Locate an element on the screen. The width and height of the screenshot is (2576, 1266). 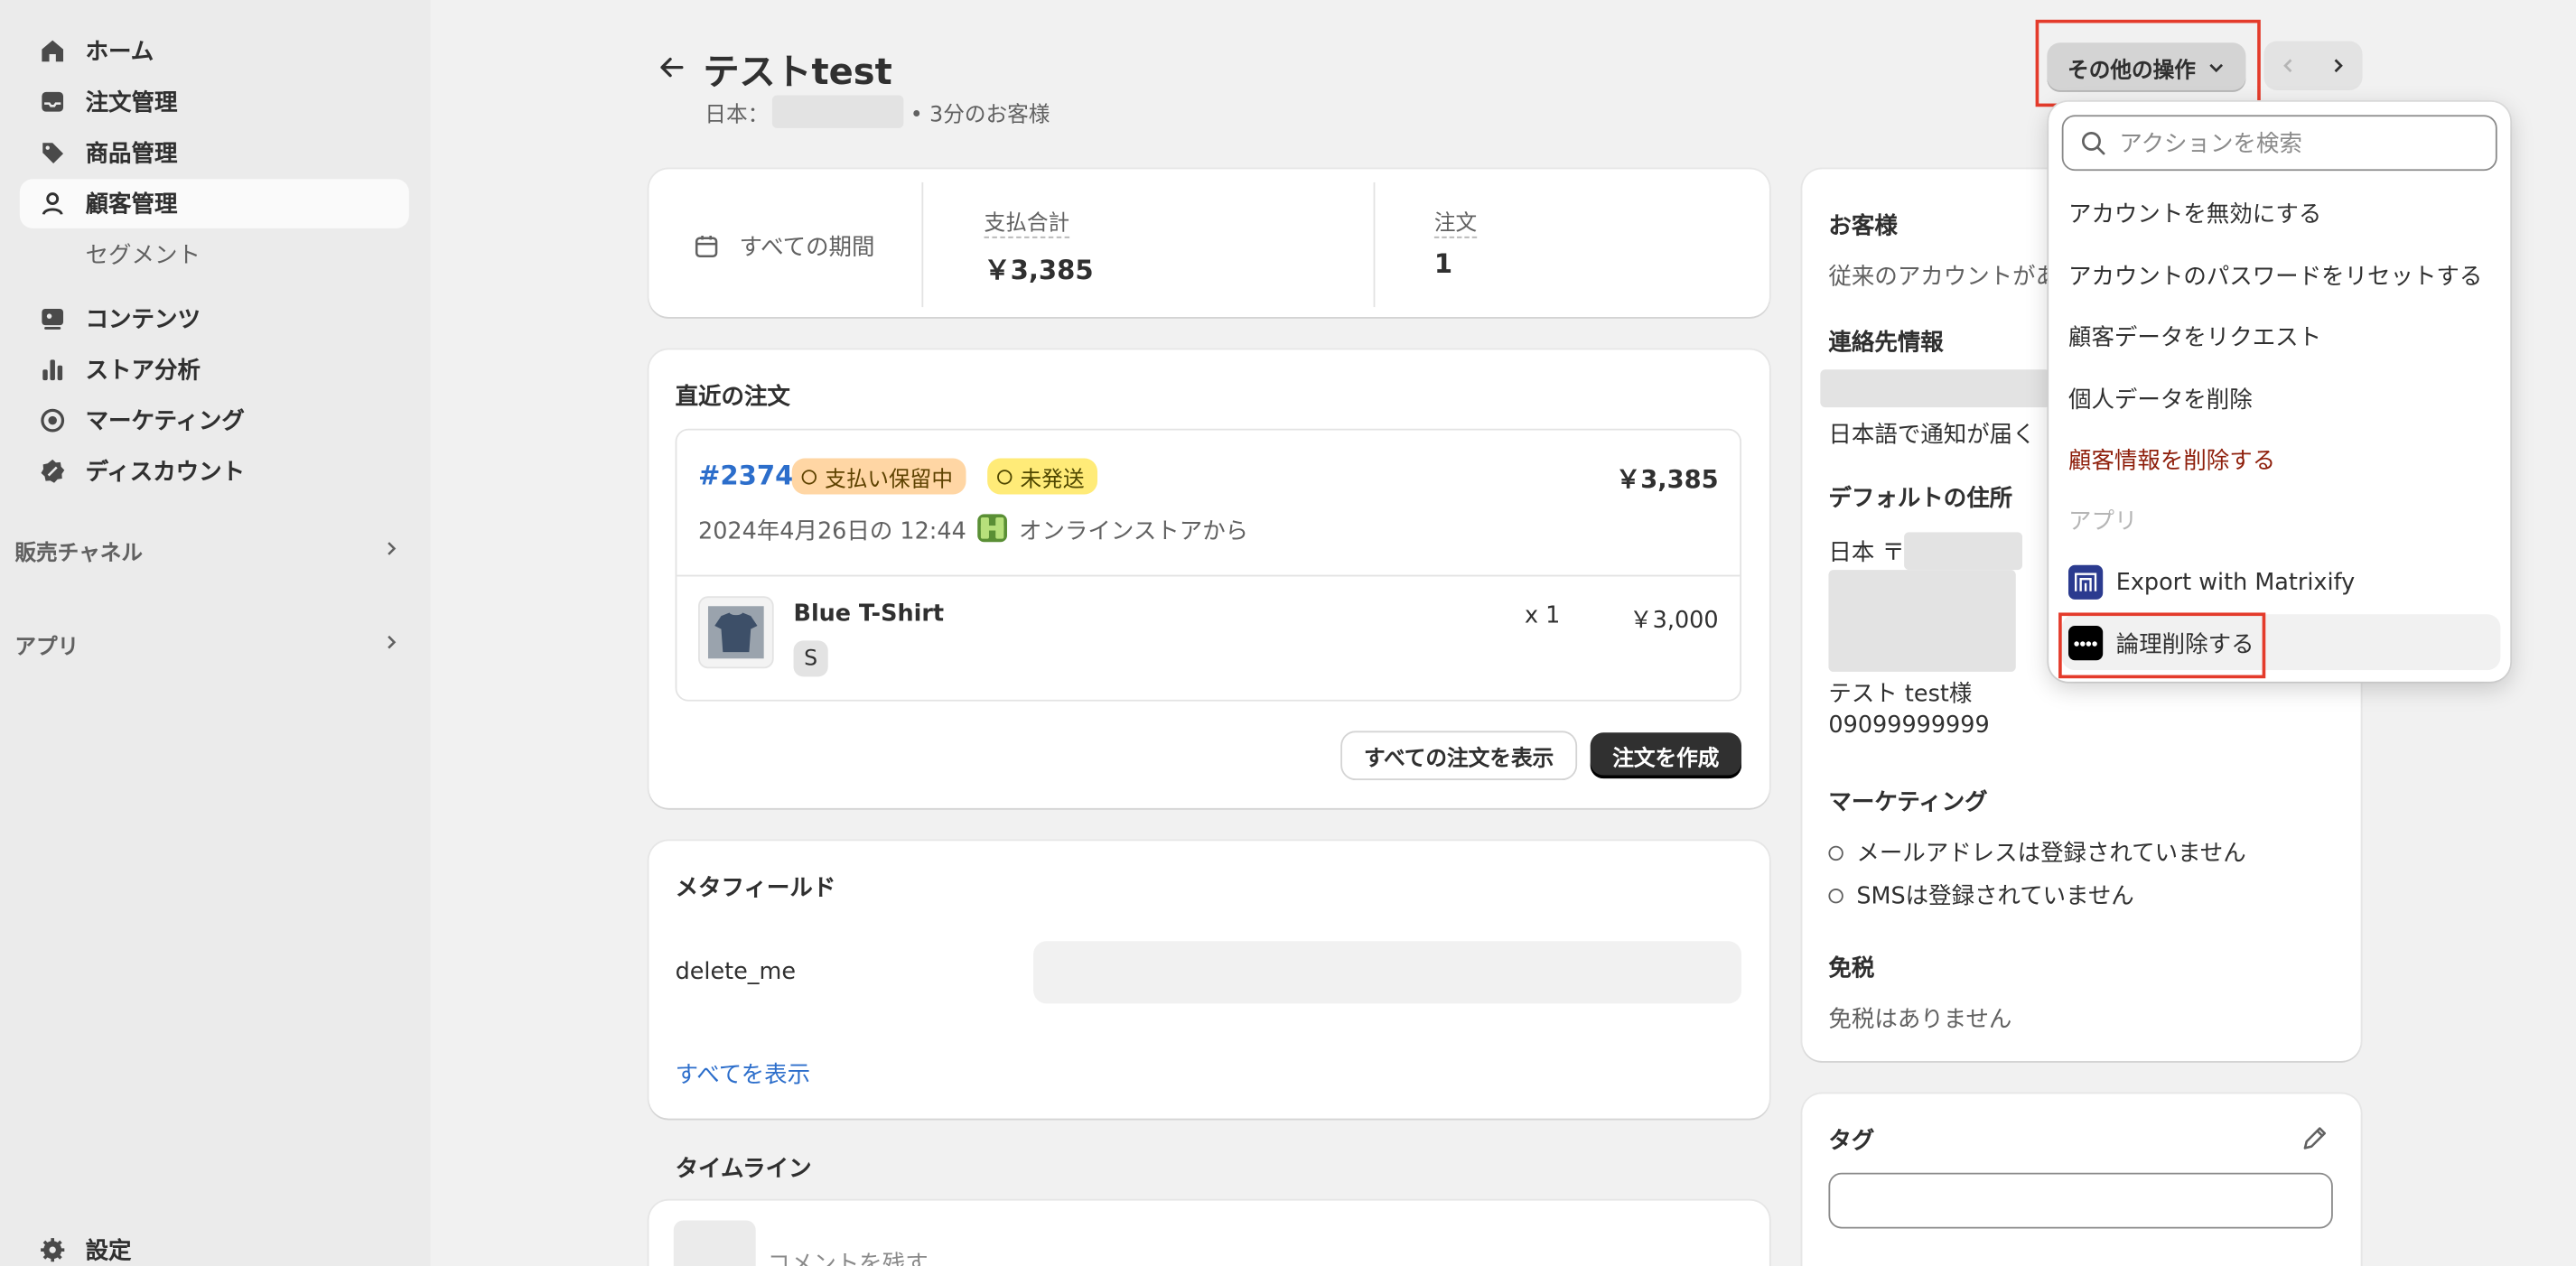
pager is located at coordinates (2313, 66).